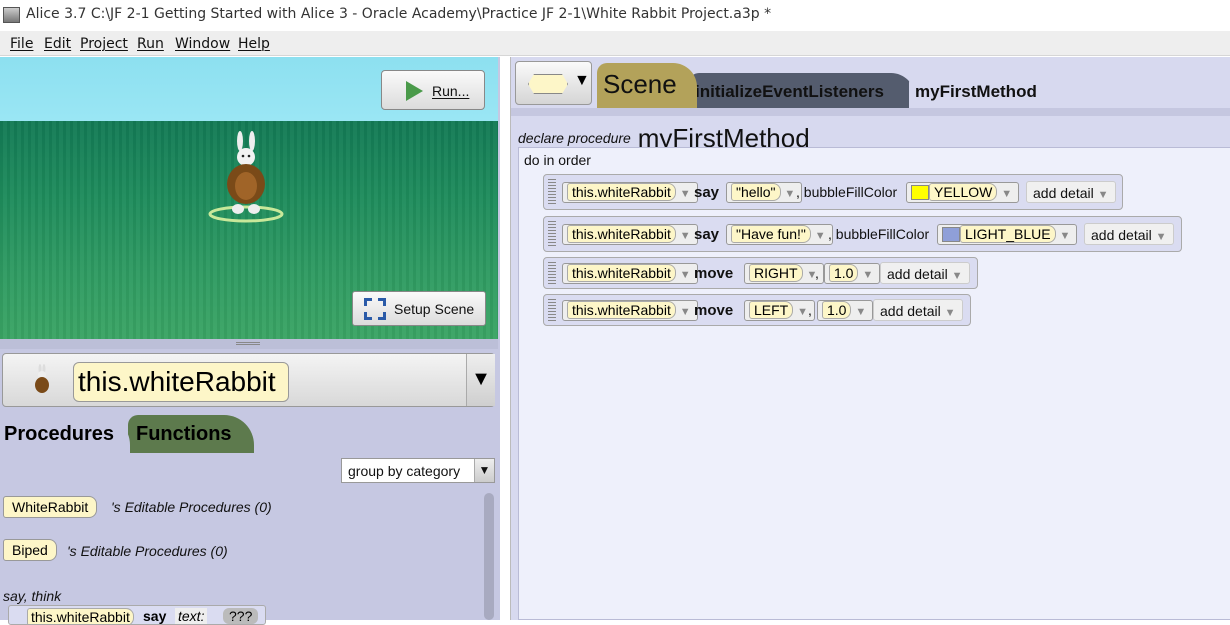 The height and width of the screenshot is (625, 1230). What do you see at coordinates (879, 234) in the screenshot?
I see `param-label: , bubbleFillColor` at bounding box center [879, 234].